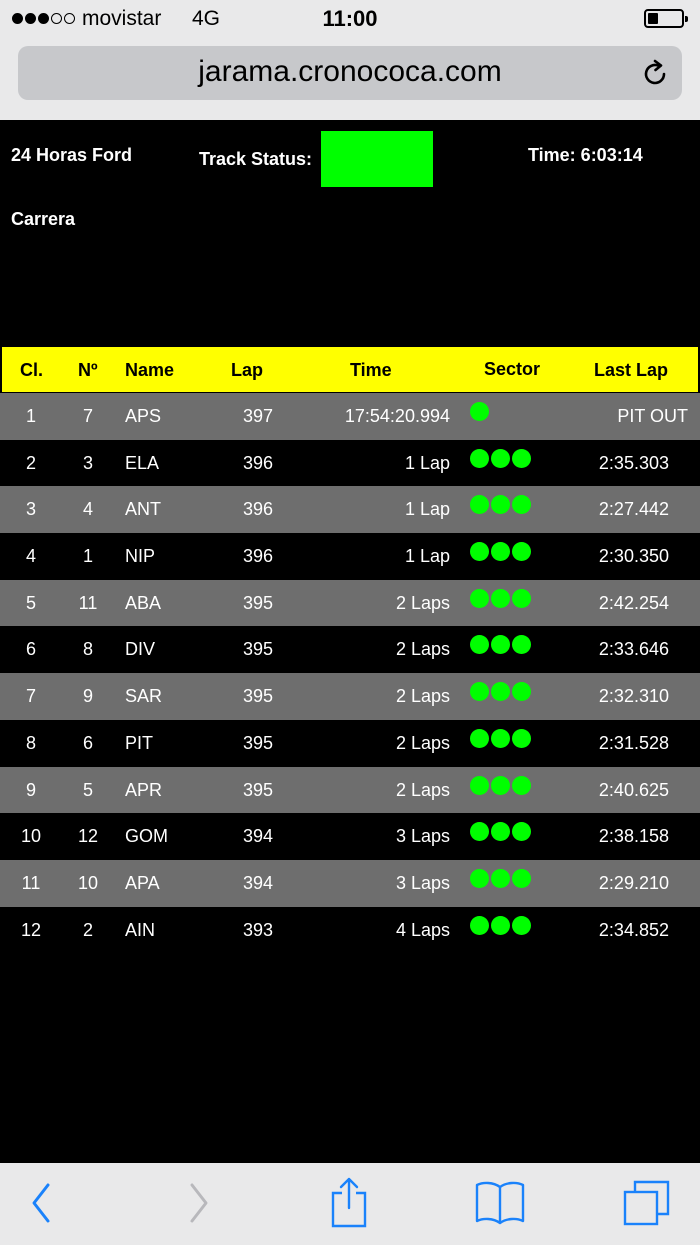 This screenshot has width=700, height=1245. I want to click on team-name-cell: PIT, so click(139, 742).